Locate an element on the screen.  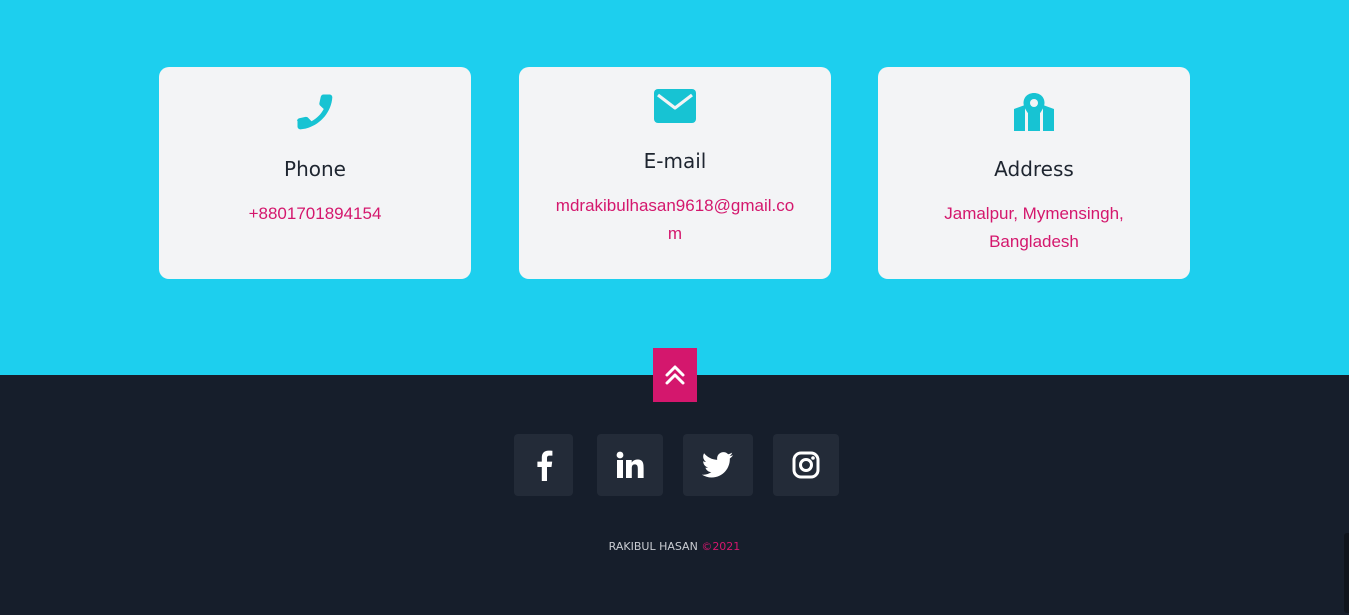
facebook-link is located at coordinates (543, 465).